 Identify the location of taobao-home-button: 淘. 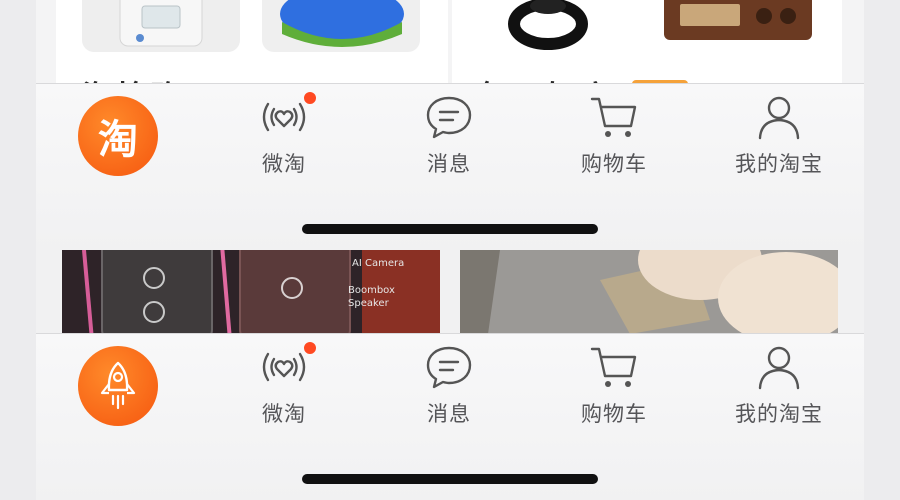
(118, 136).